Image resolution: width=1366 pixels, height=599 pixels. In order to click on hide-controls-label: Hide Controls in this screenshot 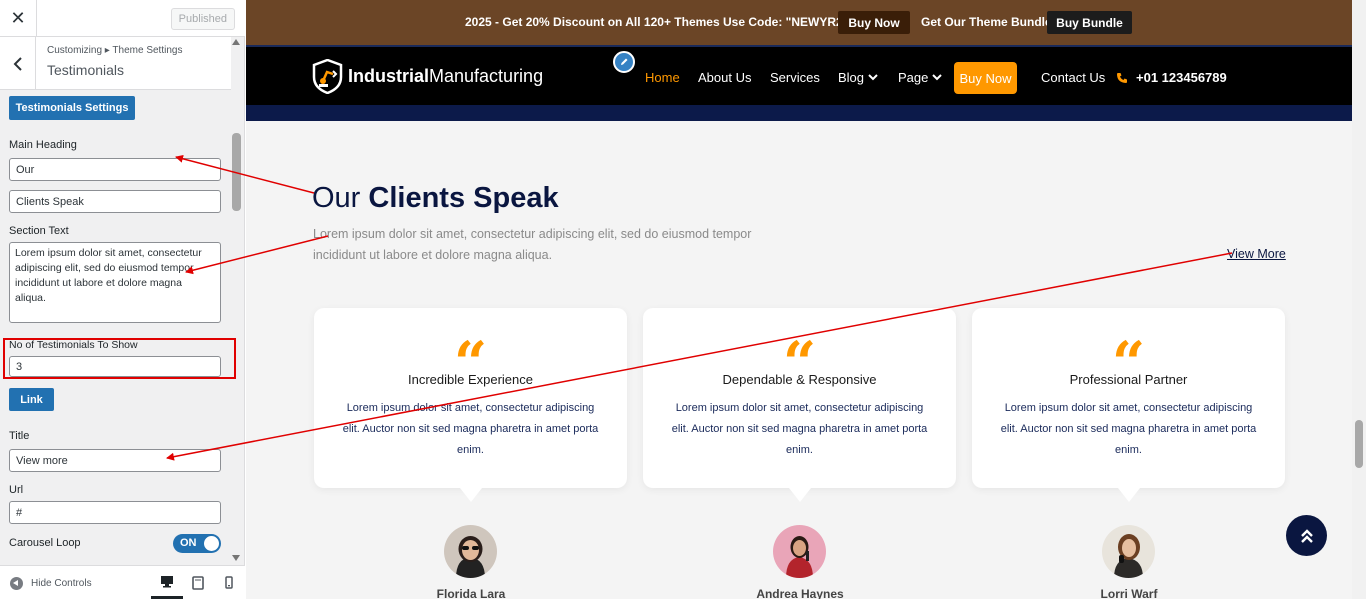, I will do `click(61, 583)`.